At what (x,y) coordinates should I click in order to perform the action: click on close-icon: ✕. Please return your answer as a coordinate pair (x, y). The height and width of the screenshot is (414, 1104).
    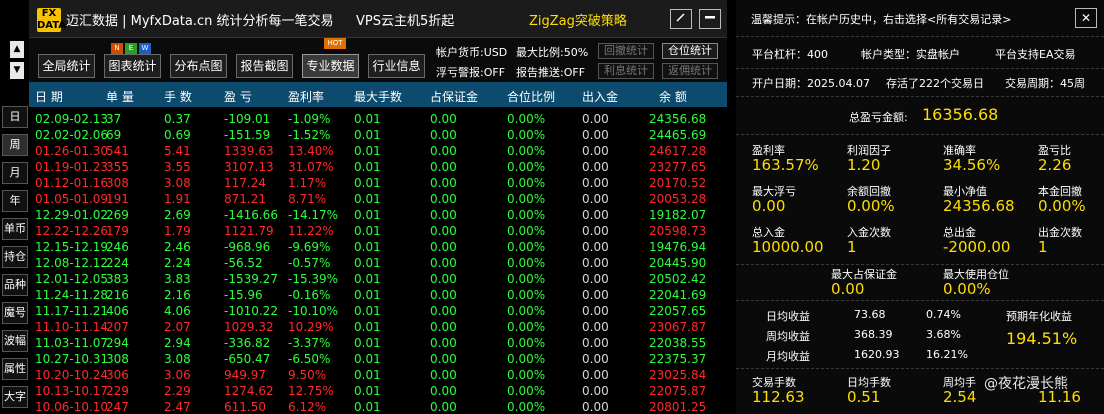
    Looking at the image, I should click on (1086, 18).